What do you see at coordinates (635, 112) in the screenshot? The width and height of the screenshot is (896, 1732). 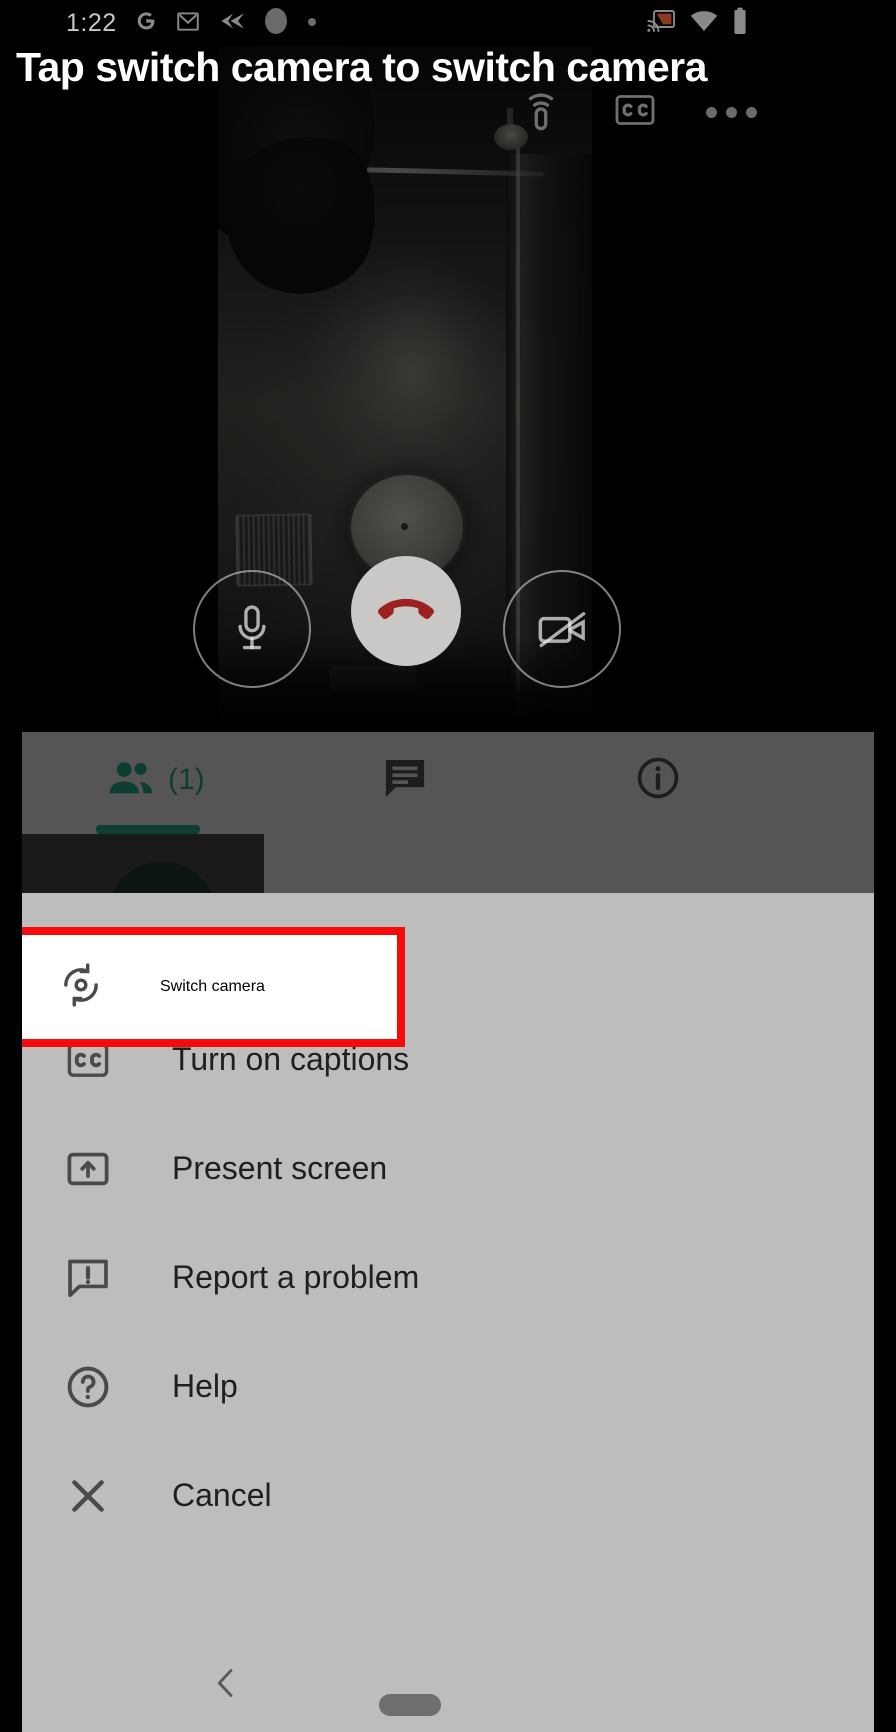 I see `closed-captions-icon` at bounding box center [635, 112].